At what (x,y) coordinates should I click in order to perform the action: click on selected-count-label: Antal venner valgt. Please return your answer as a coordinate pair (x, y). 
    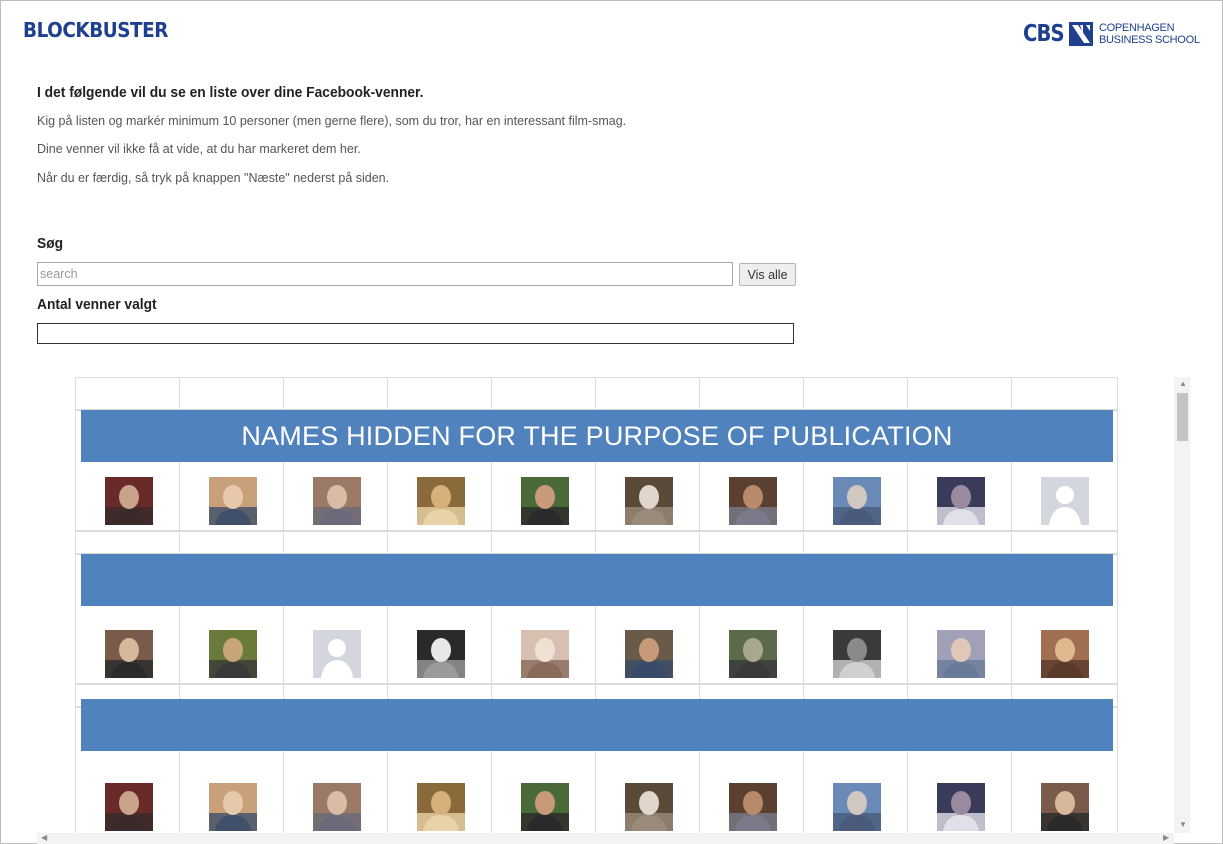
    Looking at the image, I should click on (97, 304).